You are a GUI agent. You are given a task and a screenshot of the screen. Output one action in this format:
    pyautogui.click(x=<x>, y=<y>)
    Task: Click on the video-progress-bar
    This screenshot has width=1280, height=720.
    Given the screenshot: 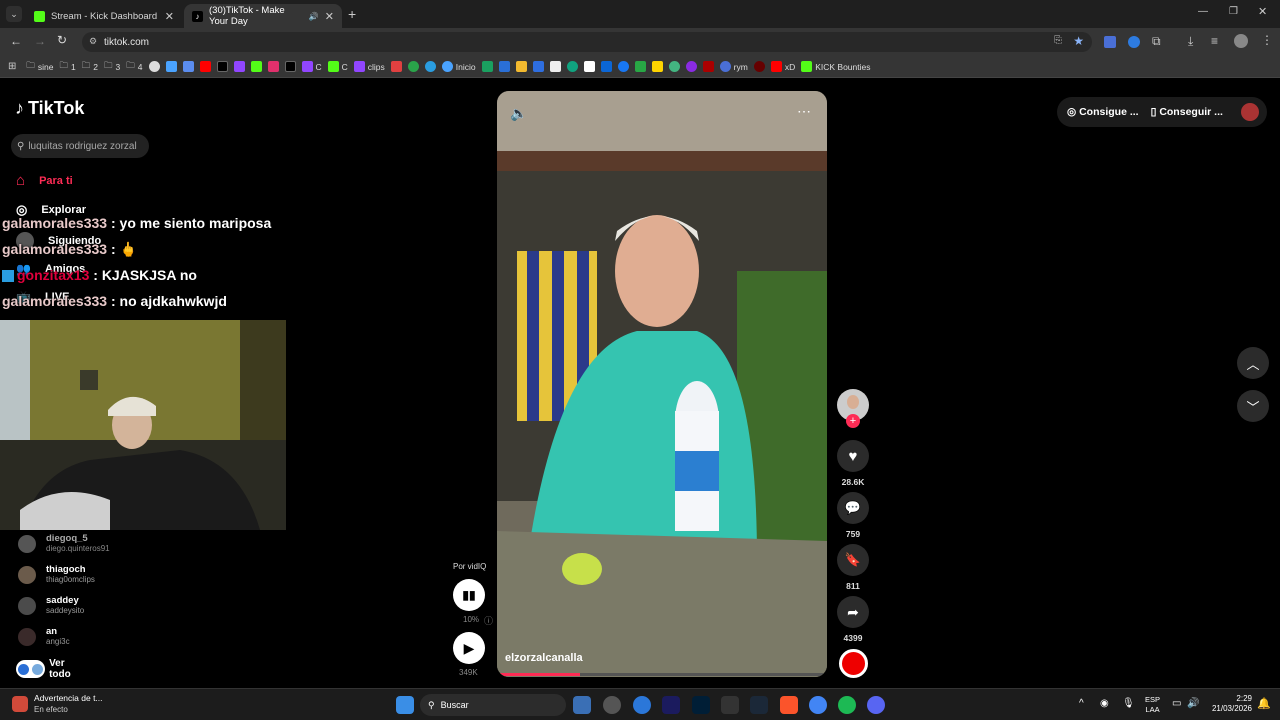 What is the action you would take?
    pyautogui.click(x=662, y=674)
    